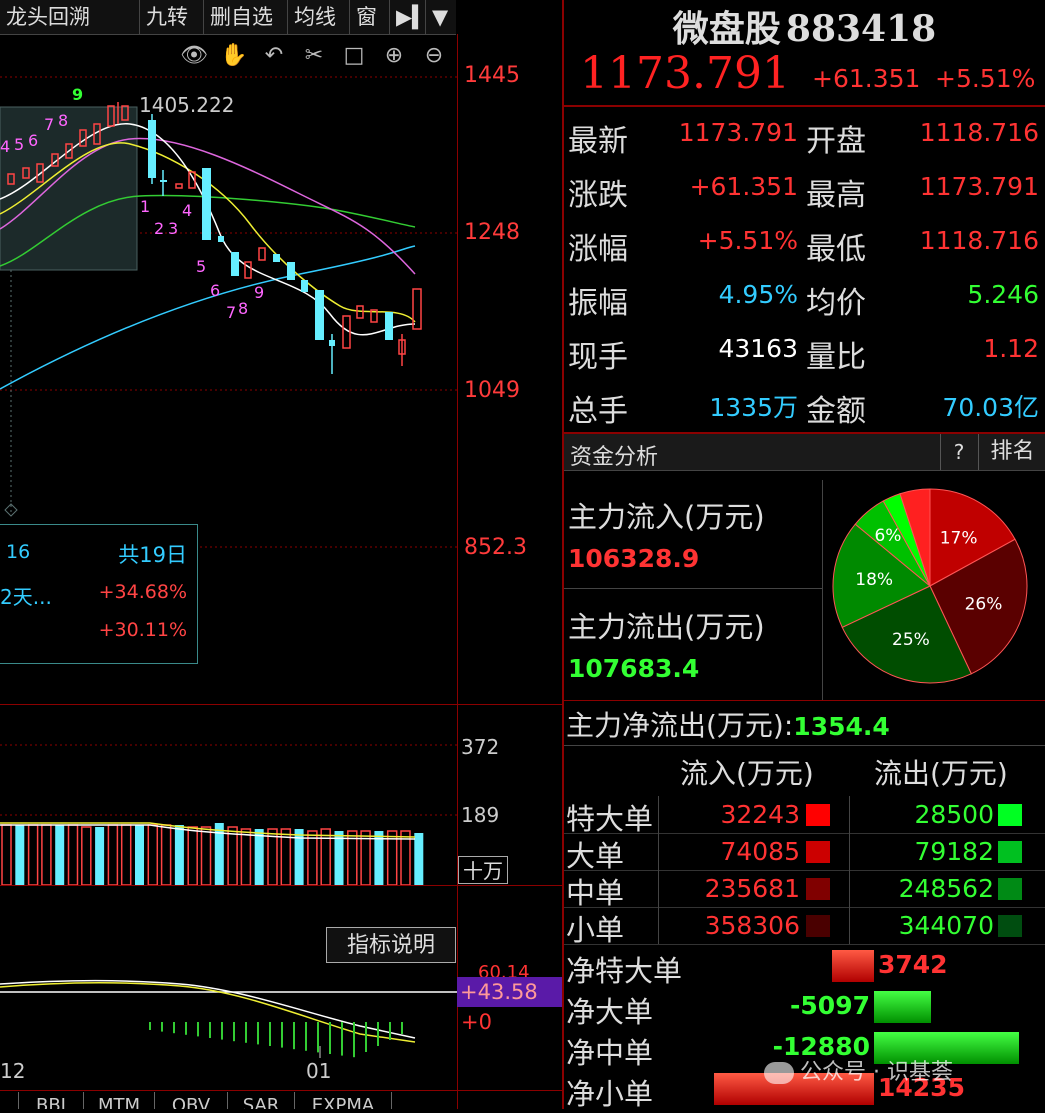 Image resolution: width=1045 pixels, height=1113 pixels. What do you see at coordinates (51, 1100) in the screenshot?
I see `tab-bbi: BBI` at bounding box center [51, 1100].